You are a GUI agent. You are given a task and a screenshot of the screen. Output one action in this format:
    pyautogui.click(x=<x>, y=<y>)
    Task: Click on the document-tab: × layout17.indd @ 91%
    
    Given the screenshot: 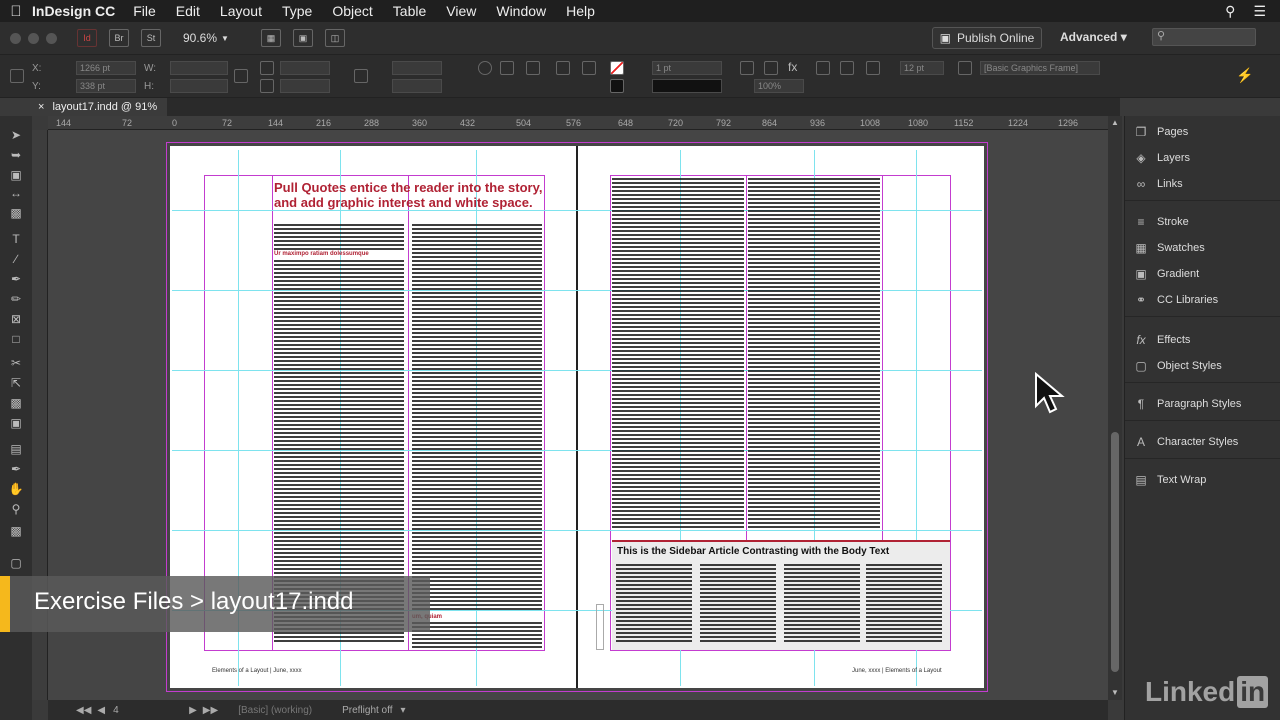 What is the action you would take?
    pyautogui.click(x=99, y=107)
    